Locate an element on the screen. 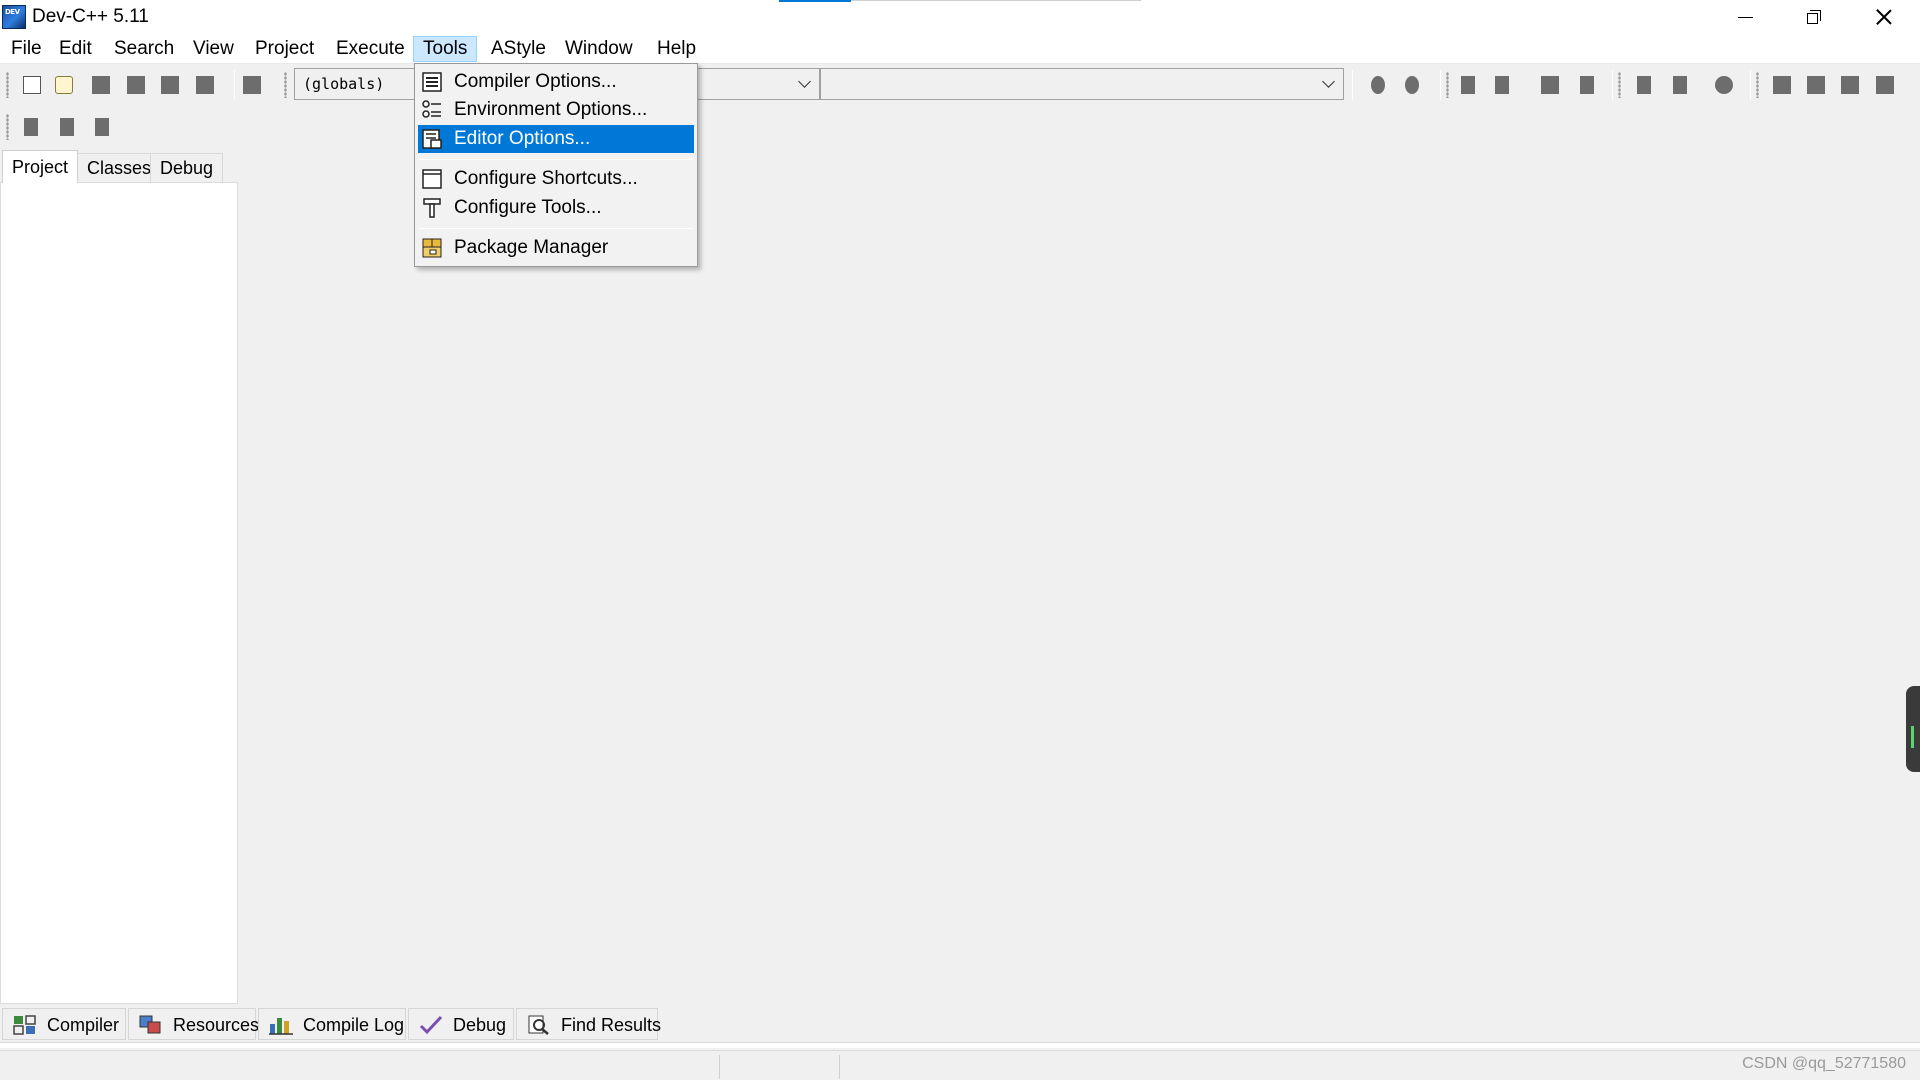  tab-classes: Classes is located at coordinates (119, 167).